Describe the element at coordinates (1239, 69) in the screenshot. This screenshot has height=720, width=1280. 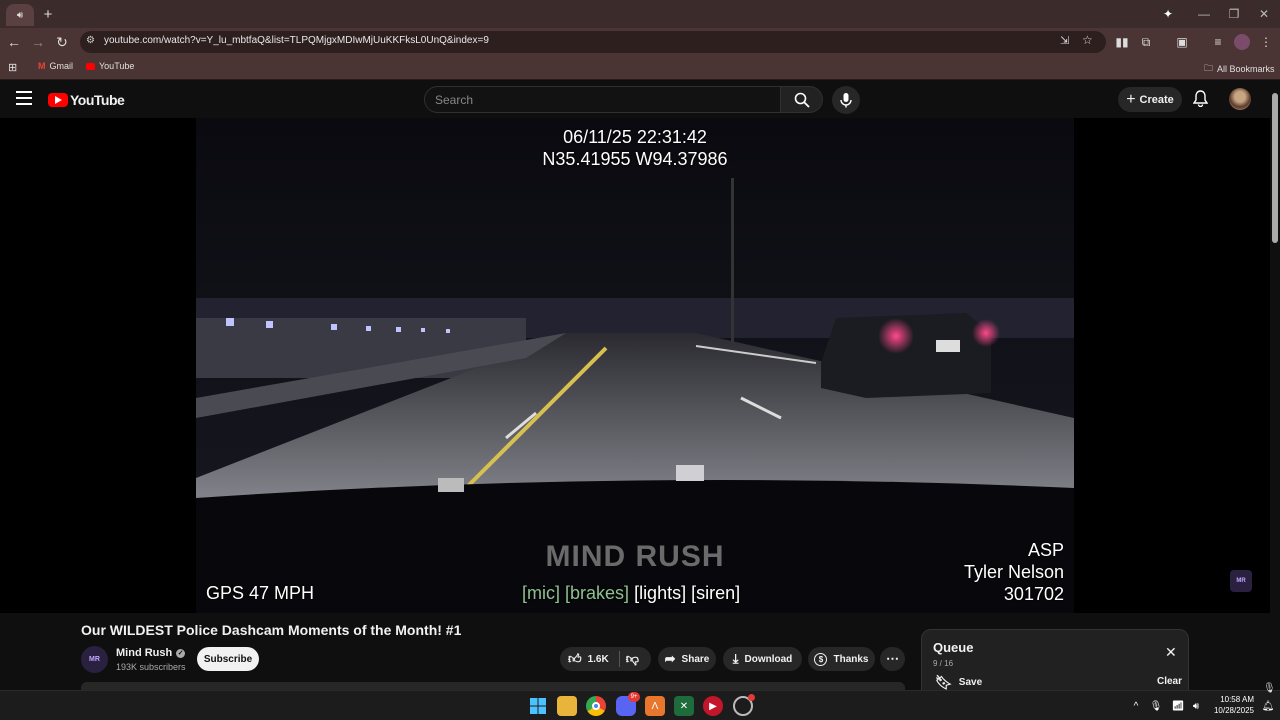
I see `all-bookmarks-folder: 🗀 All Bookmarks` at that location.